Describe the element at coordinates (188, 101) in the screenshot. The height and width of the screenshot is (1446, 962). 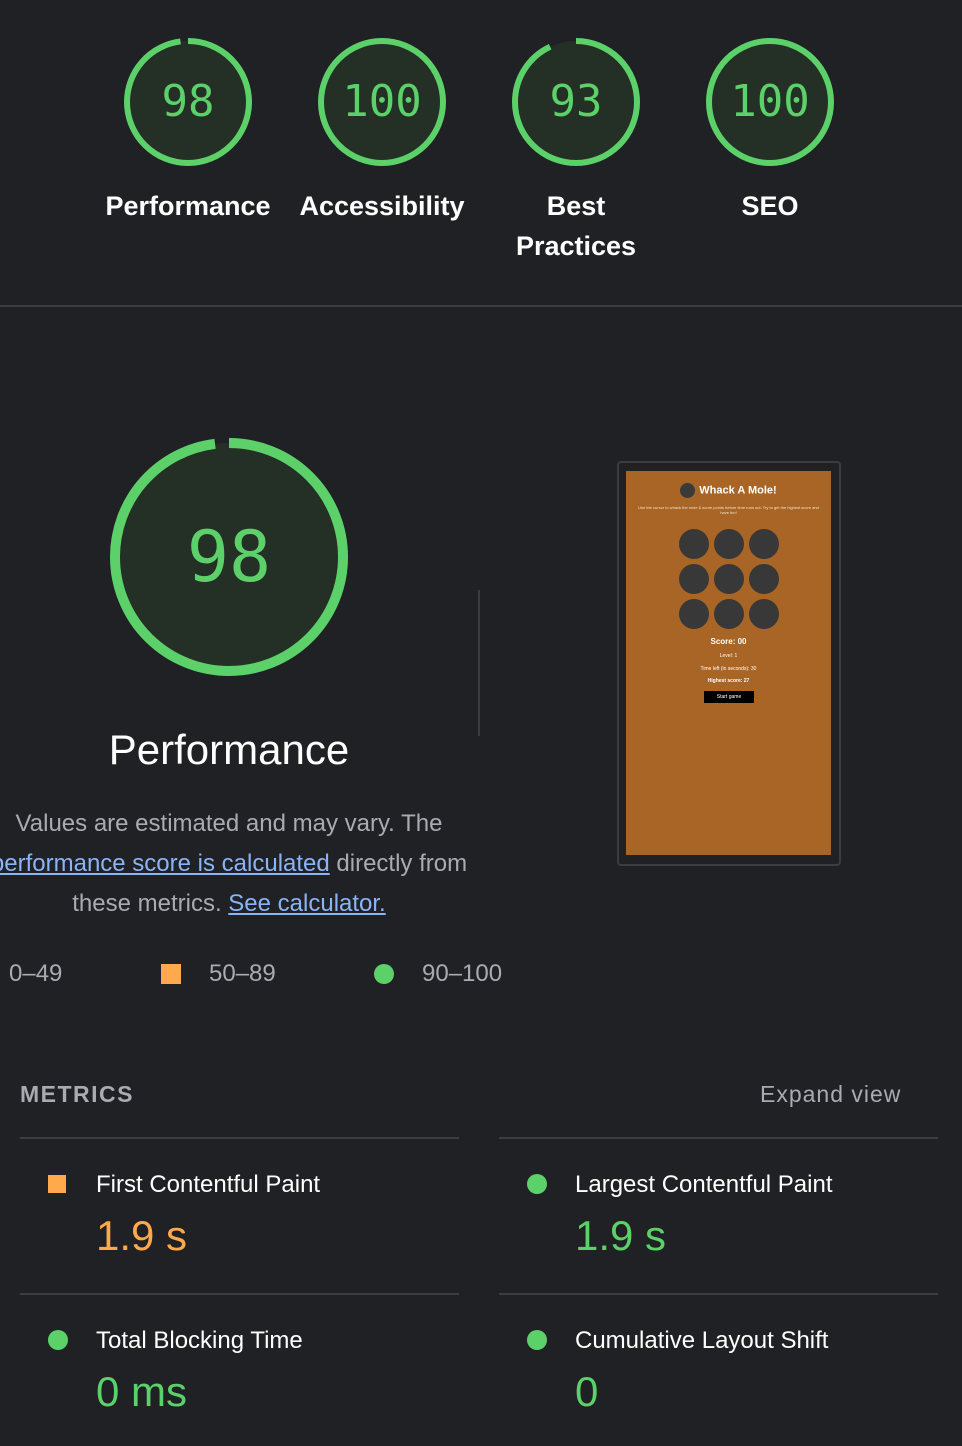
I see `category-score: 98` at that location.